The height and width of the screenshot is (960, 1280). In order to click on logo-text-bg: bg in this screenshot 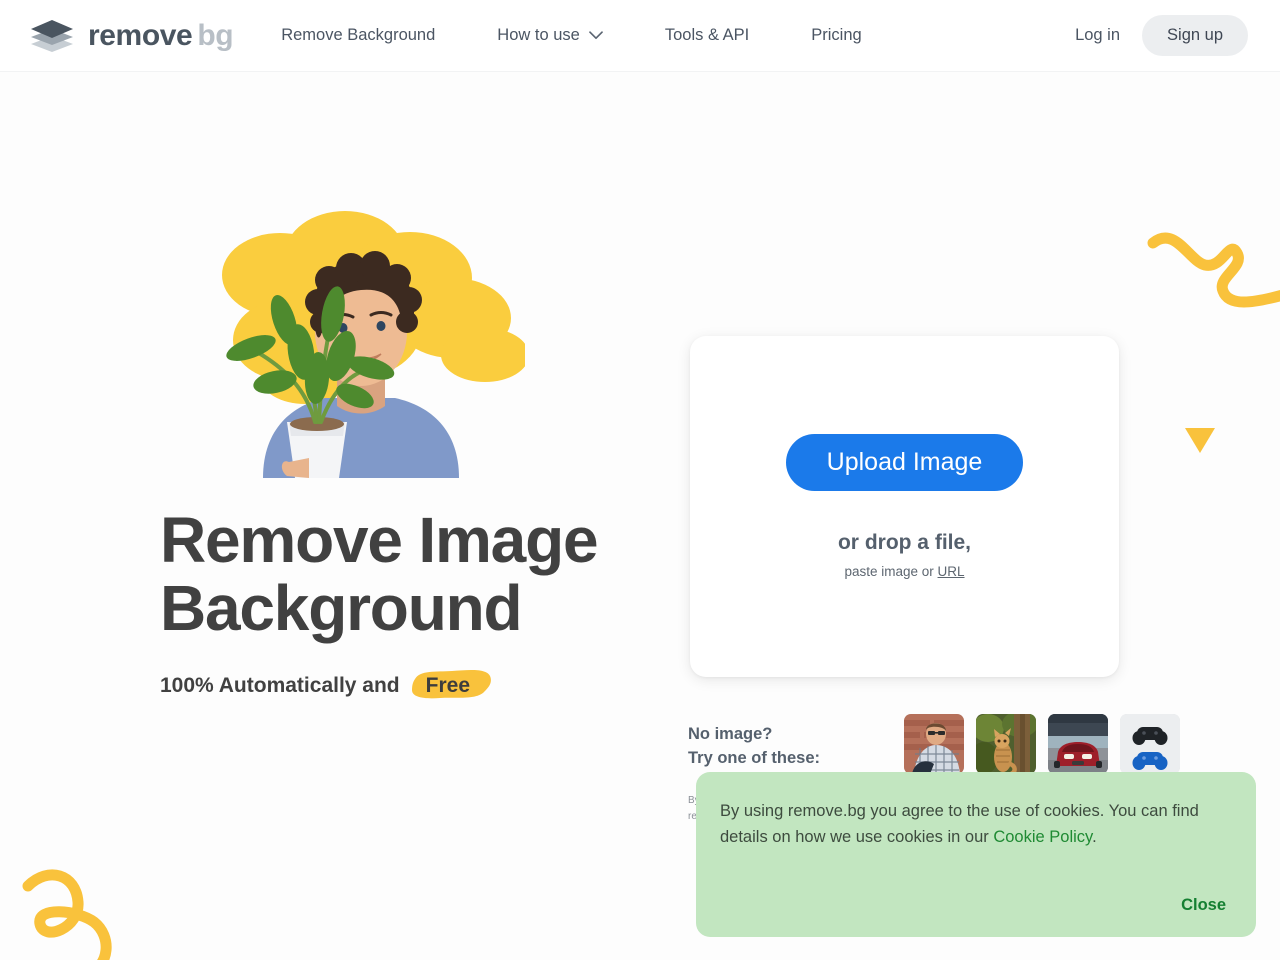, I will do `click(215, 35)`.